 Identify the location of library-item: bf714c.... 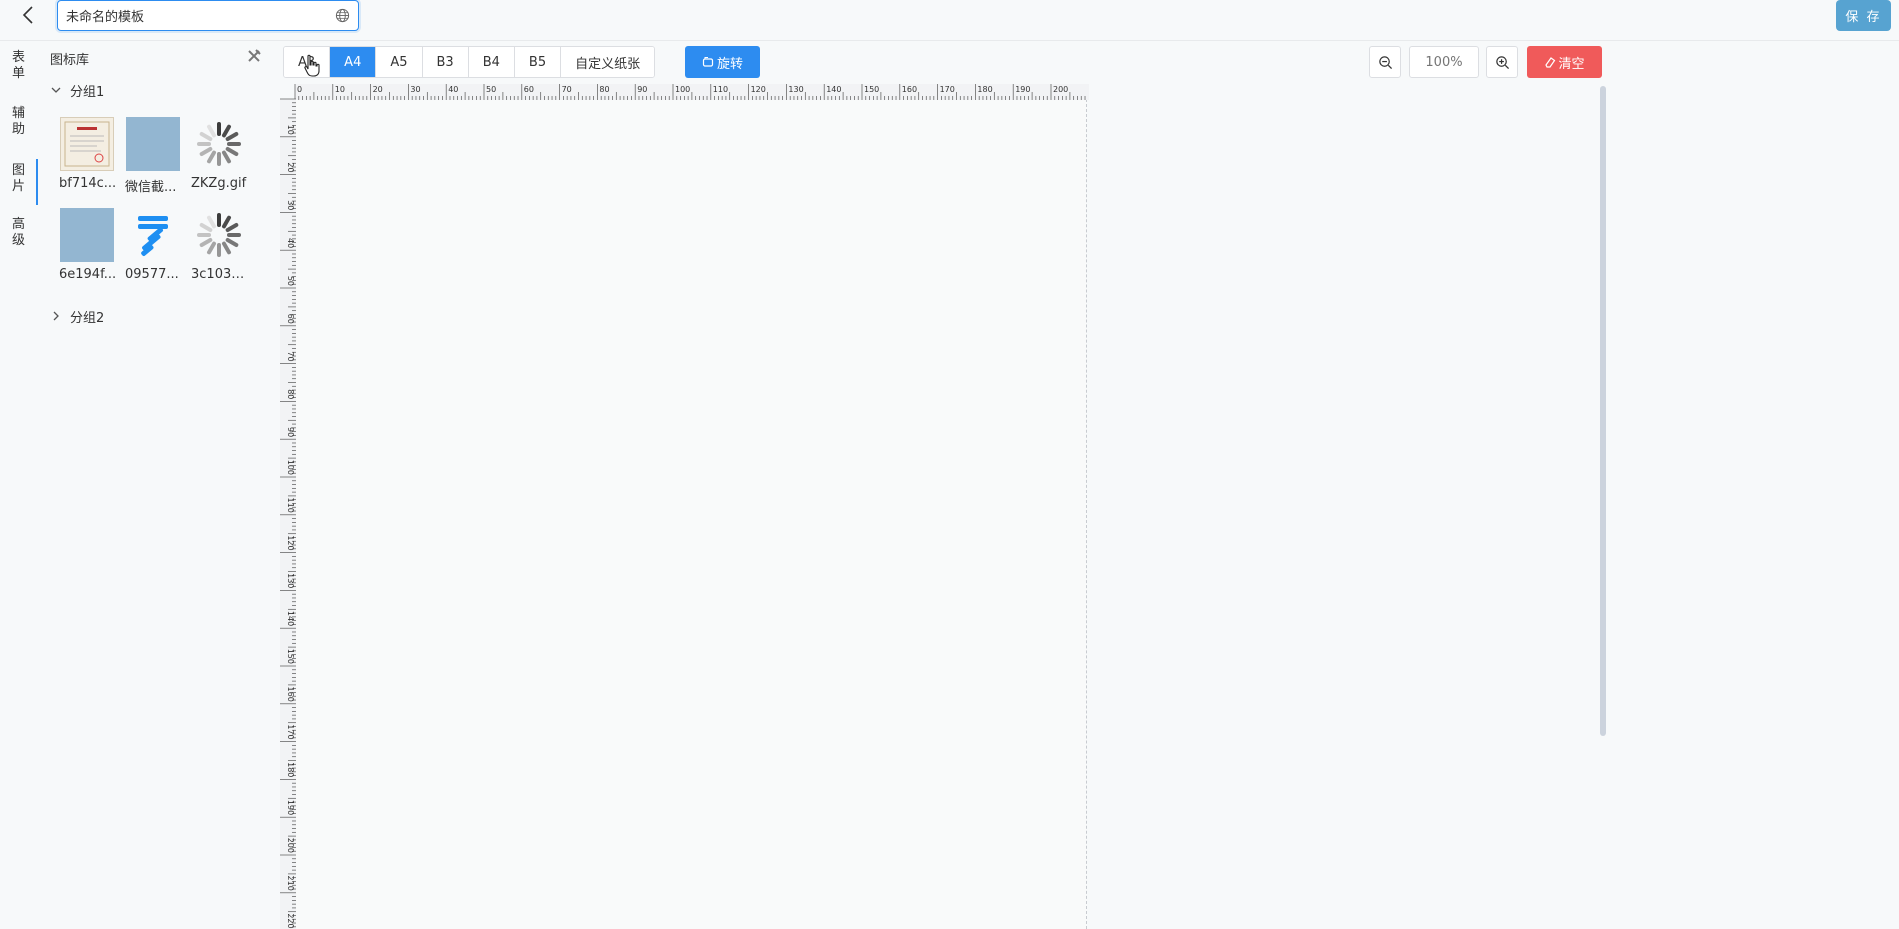
(87, 154).